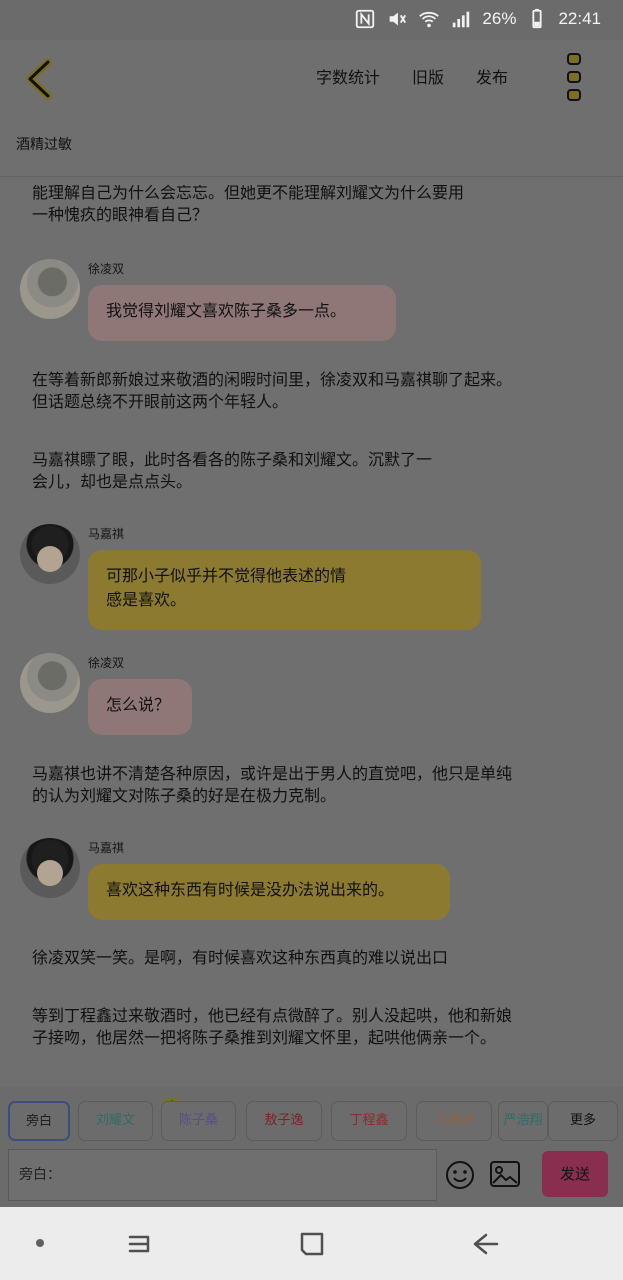 This screenshot has height=1280, width=623. What do you see at coordinates (575, 1174) in the screenshot?
I see `send-button: 发送` at bounding box center [575, 1174].